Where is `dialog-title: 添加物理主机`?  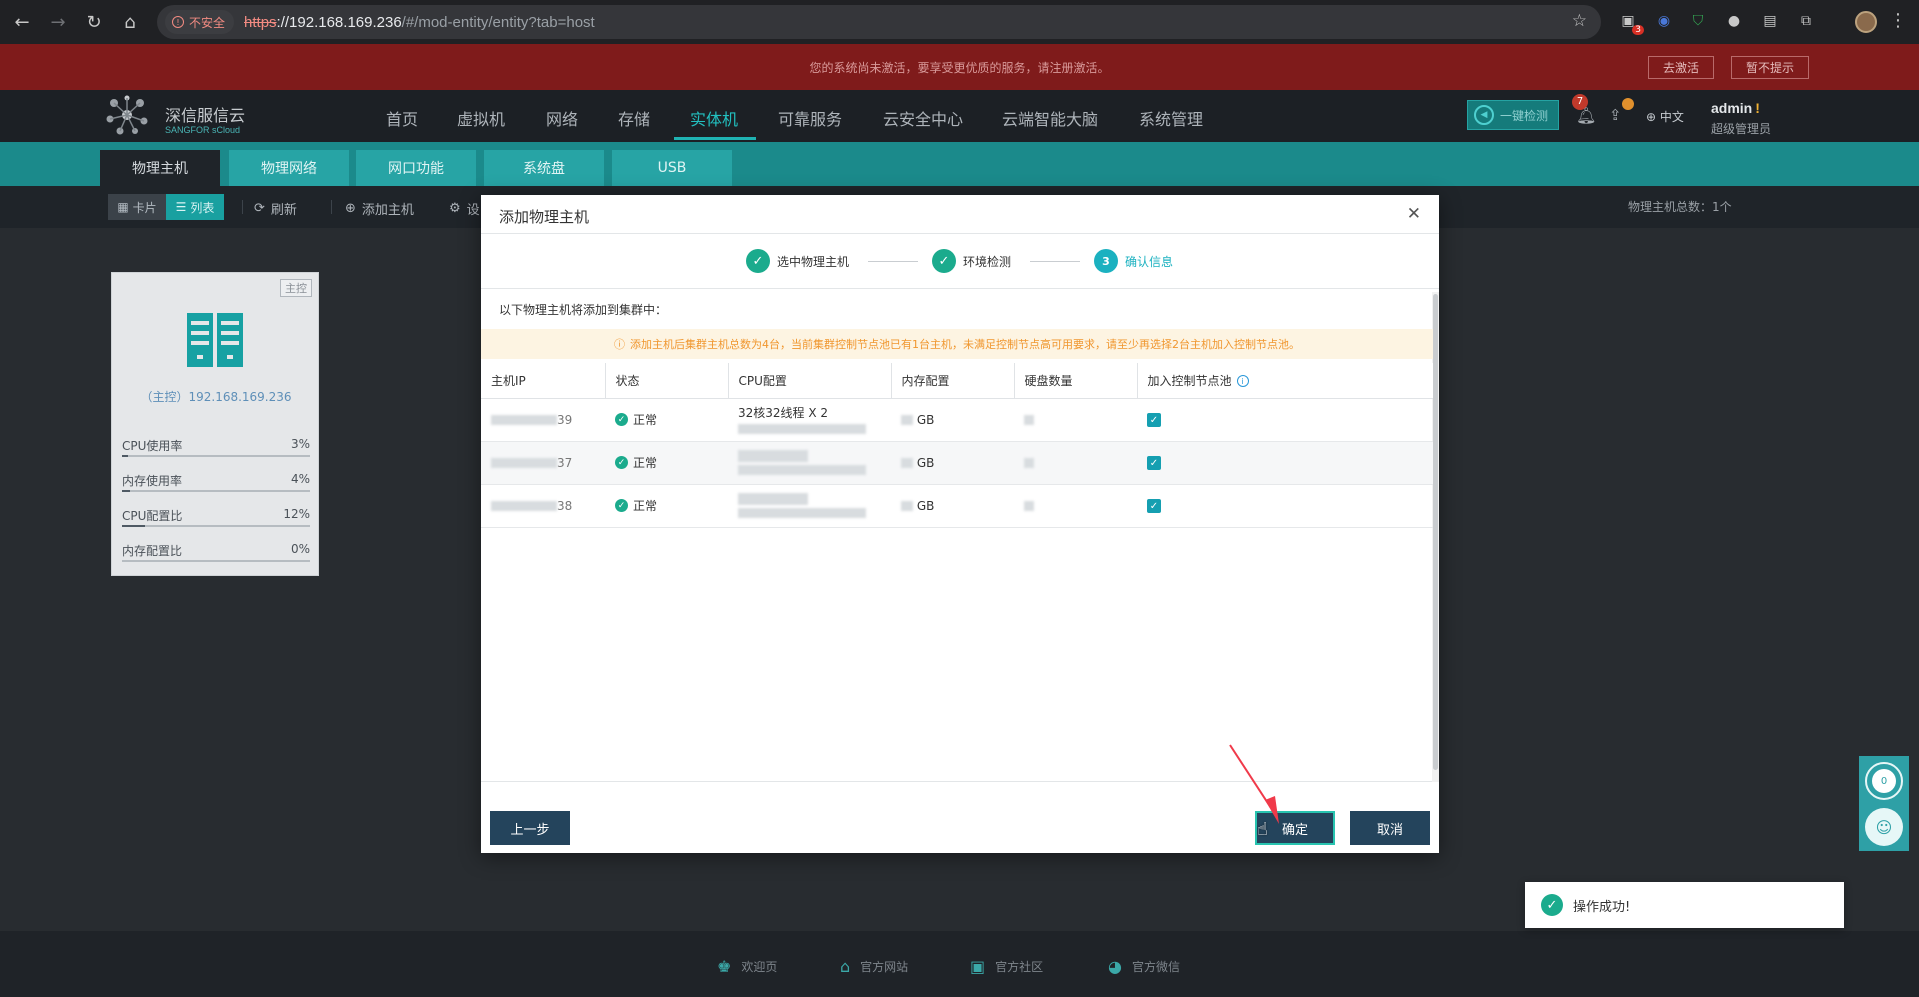
dialog-title: 添加物理主机 is located at coordinates (544, 217).